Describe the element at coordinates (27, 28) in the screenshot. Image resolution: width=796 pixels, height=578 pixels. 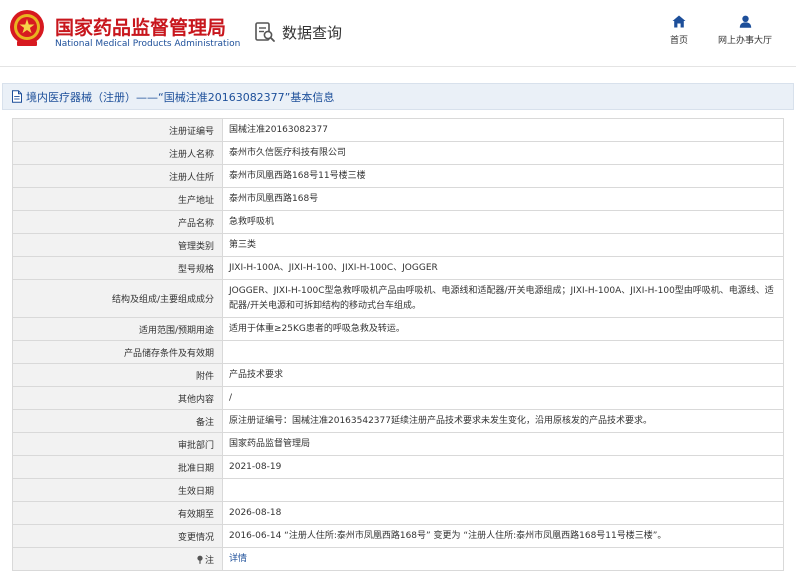
I see `national-emblem-icon` at that location.